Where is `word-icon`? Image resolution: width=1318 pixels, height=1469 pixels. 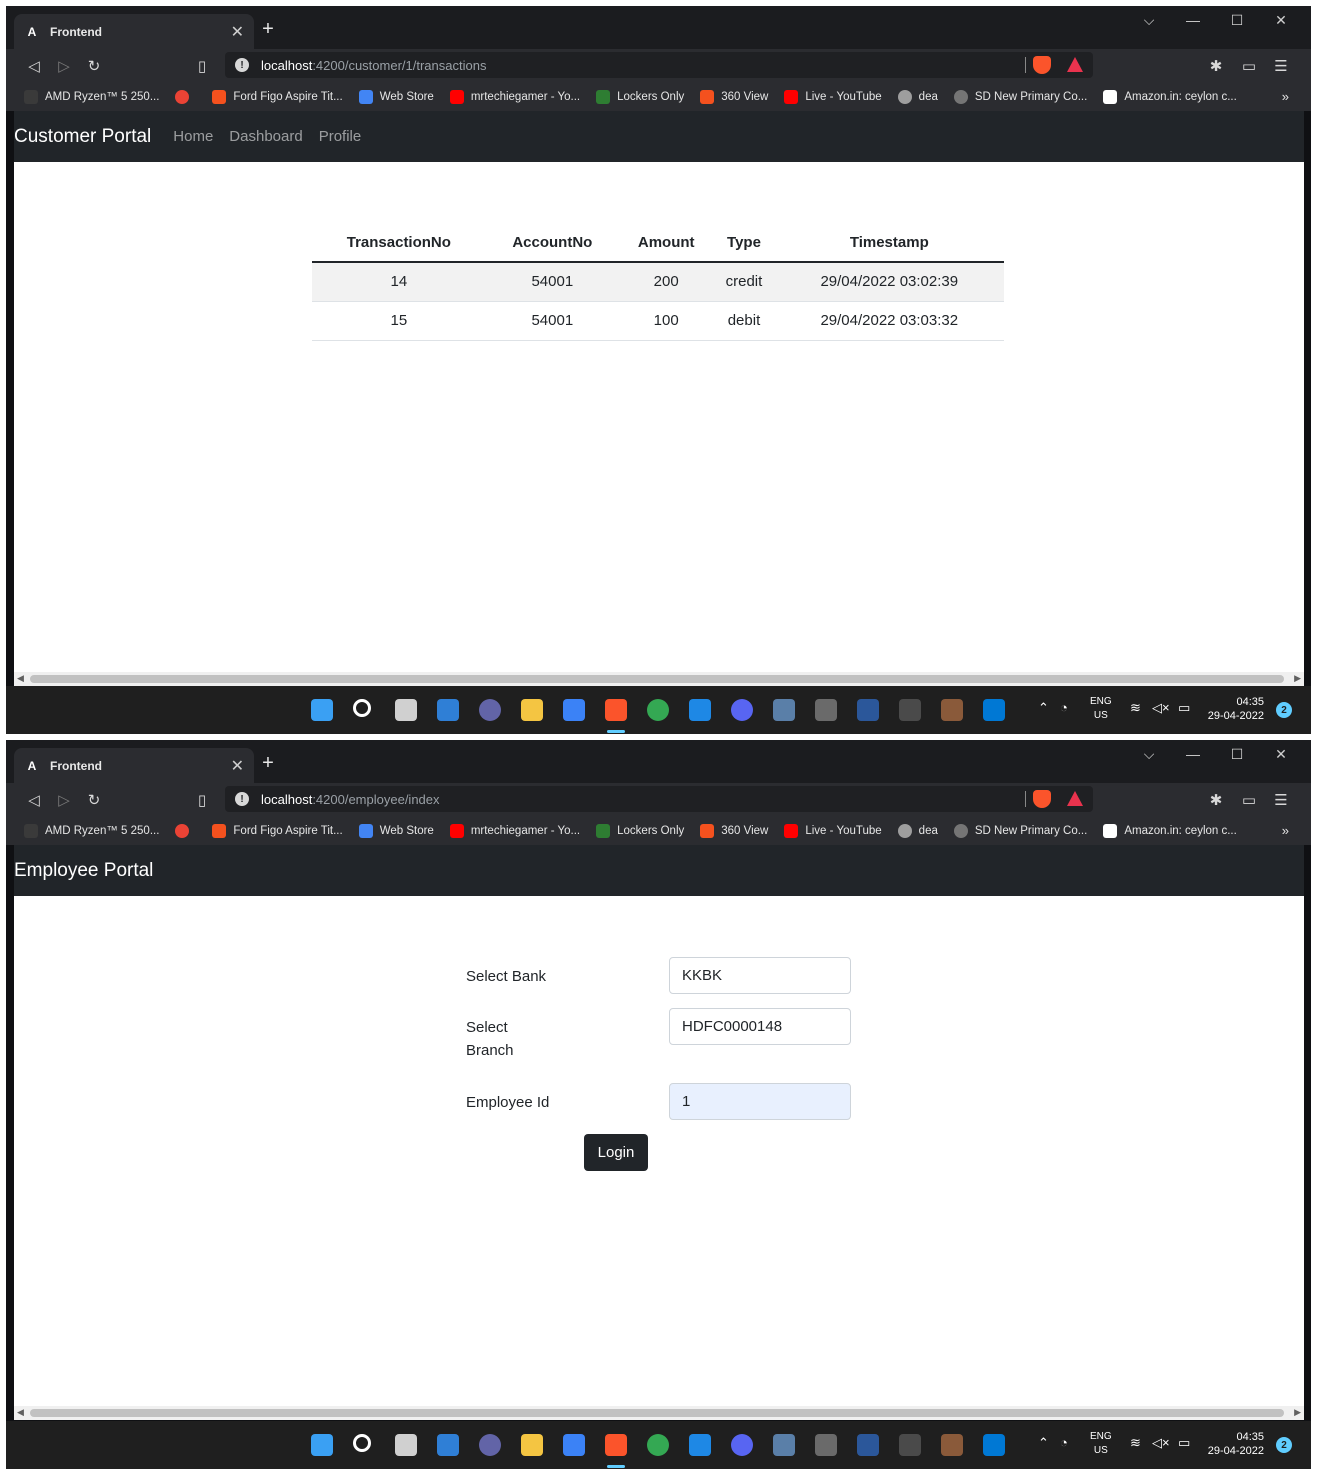
word-icon is located at coordinates (868, 1445).